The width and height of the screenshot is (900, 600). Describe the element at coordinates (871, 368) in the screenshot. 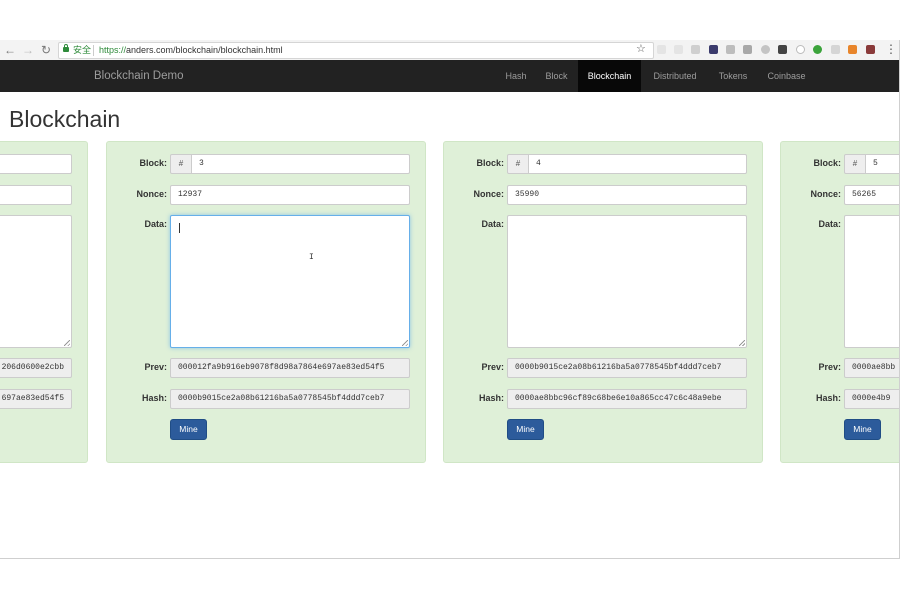

I see `prev-hash-field: 0000ae8bb` at that location.